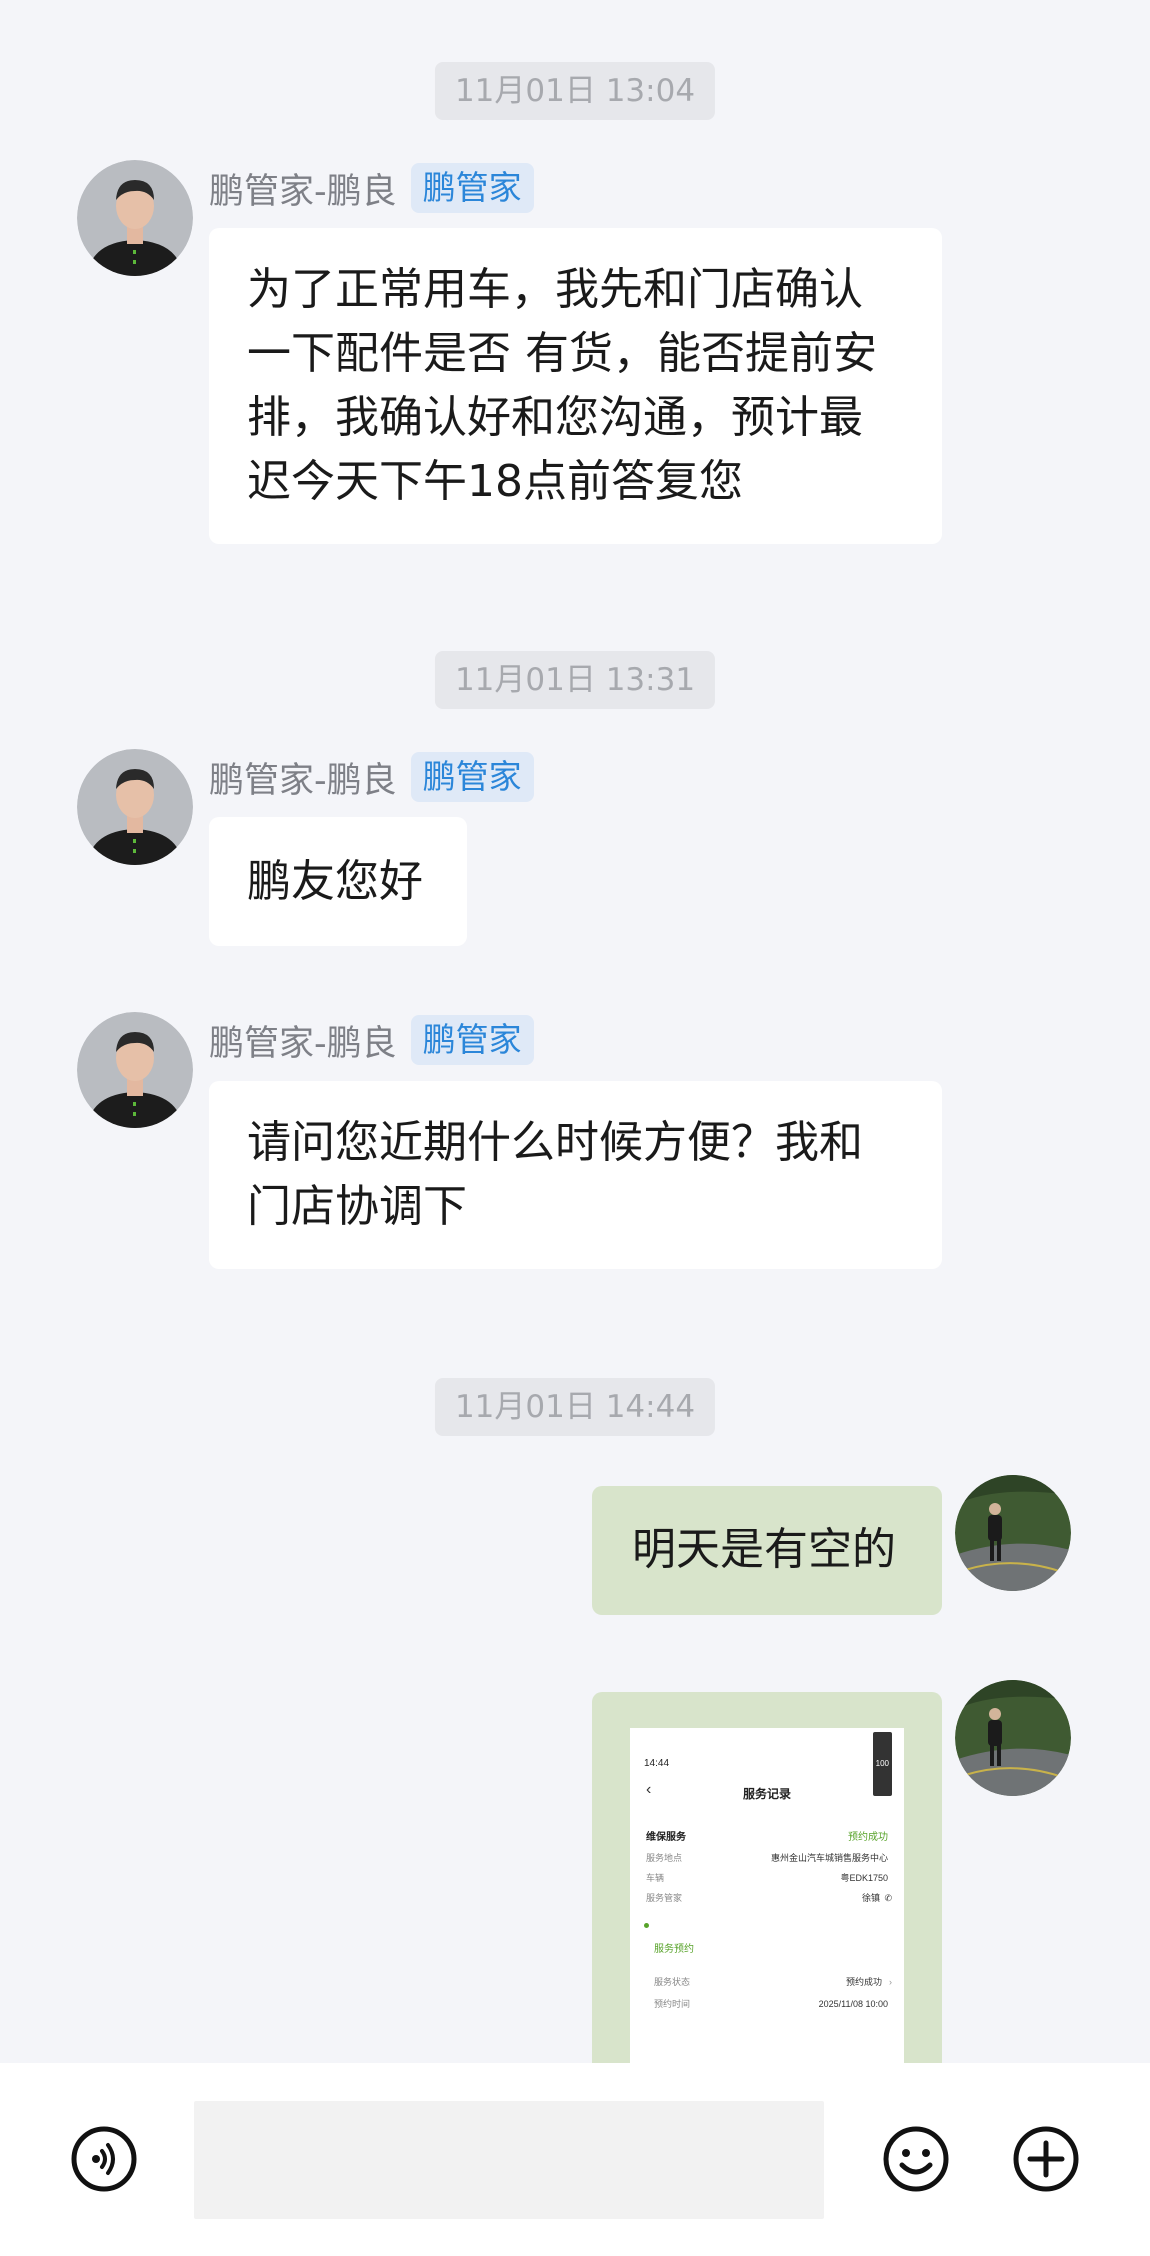 The width and height of the screenshot is (1150, 2256). Describe the element at coordinates (870, 1898) in the screenshot. I see `row-value: 徐镇` at that location.